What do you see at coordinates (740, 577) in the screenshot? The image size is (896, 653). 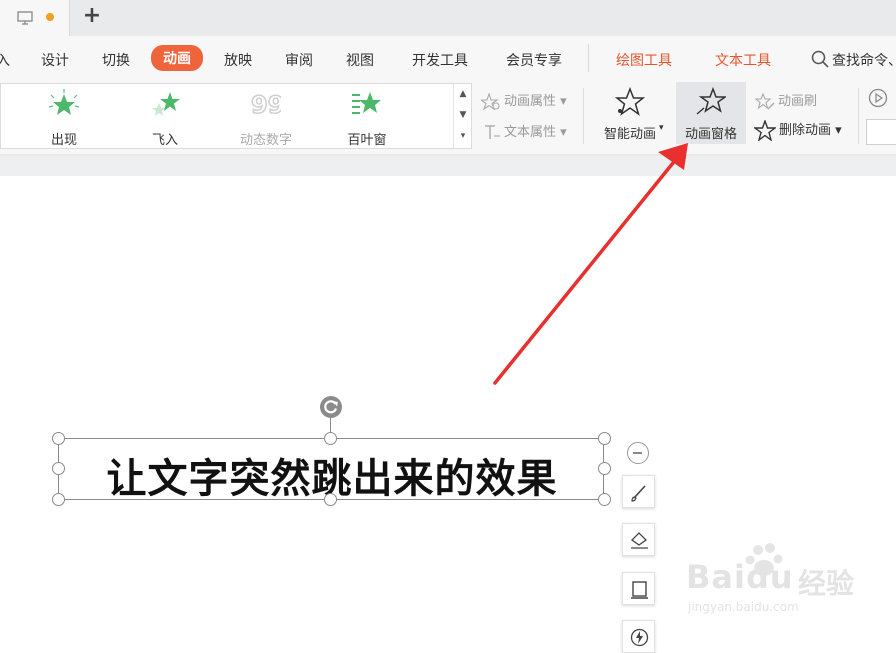 I see `watermark-logo: Baidu` at bounding box center [740, 577].